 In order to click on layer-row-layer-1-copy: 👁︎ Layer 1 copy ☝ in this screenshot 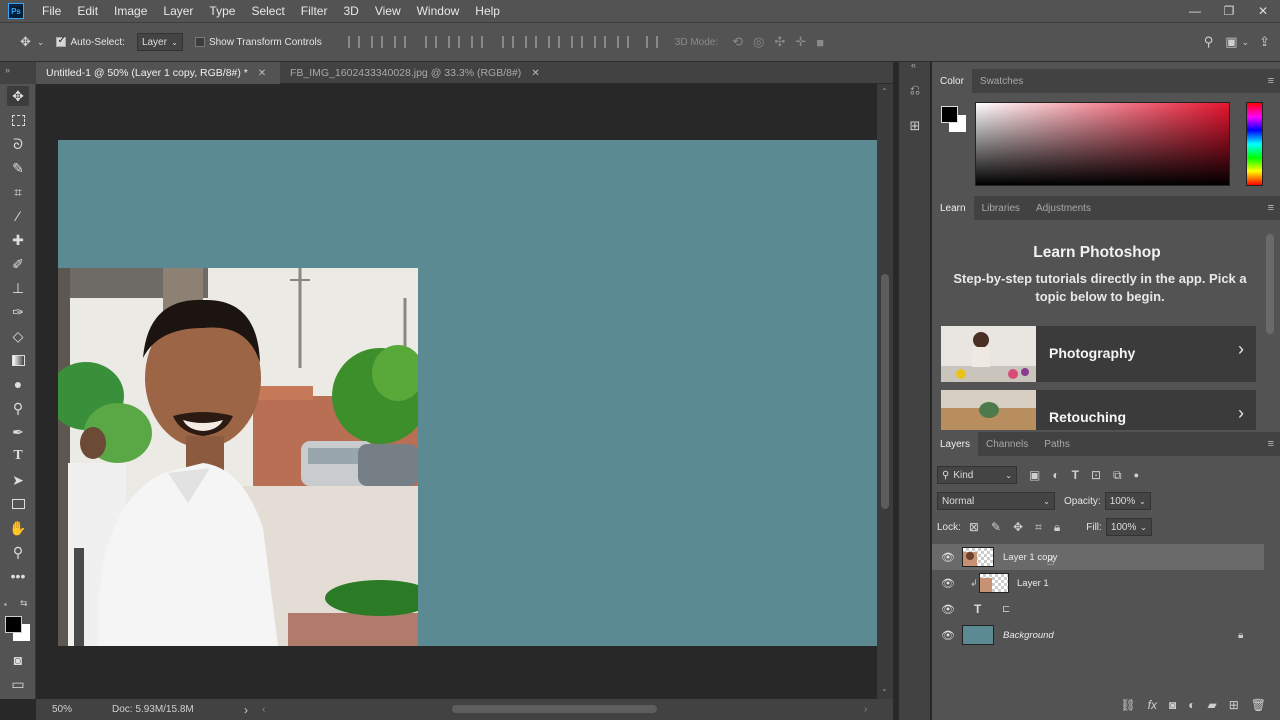, I will do `click(1098, 557)`.